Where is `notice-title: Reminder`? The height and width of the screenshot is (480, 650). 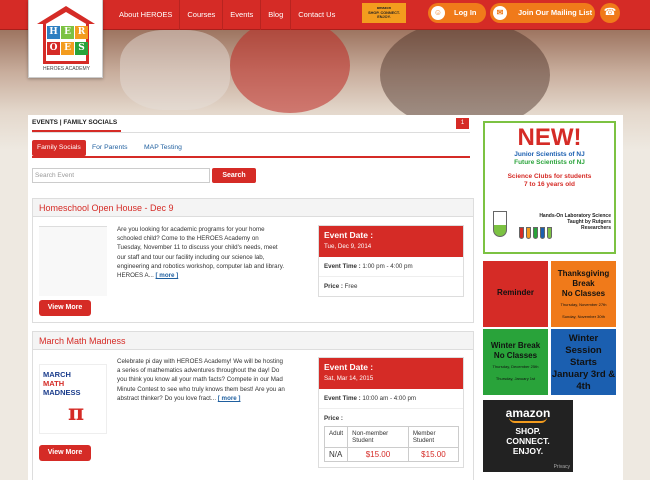
notice-title: Reminder is located at coordinates (515, 292).